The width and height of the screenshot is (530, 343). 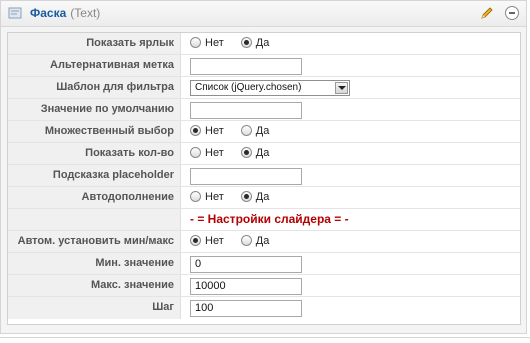 What do you see at coordinates (94, 131) in the screenshot?
I see `multiple-label: Множественный выбор` at bounding box center [94, 131].